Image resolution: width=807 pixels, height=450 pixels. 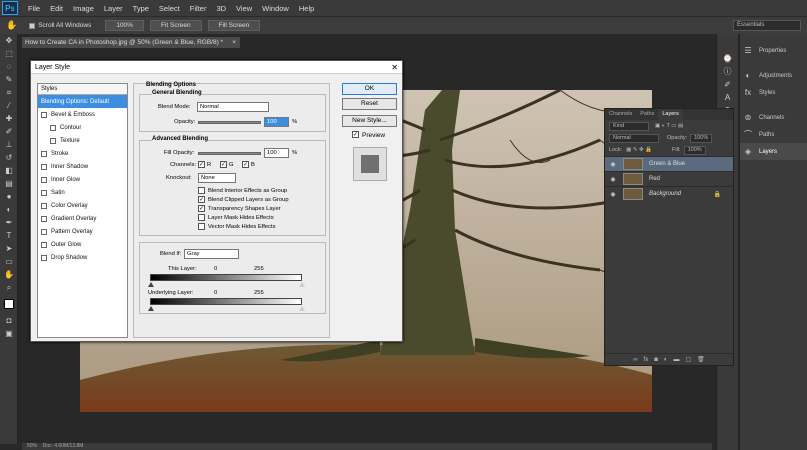 I want to click on style-item-contour: Contour, so click(x=82, y=127).